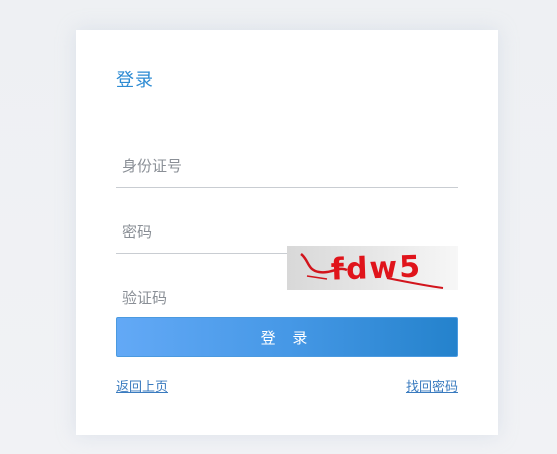 This screenshot has height=454, width=557. I want to click on captcha-text: fdw5, so click(376, 268).